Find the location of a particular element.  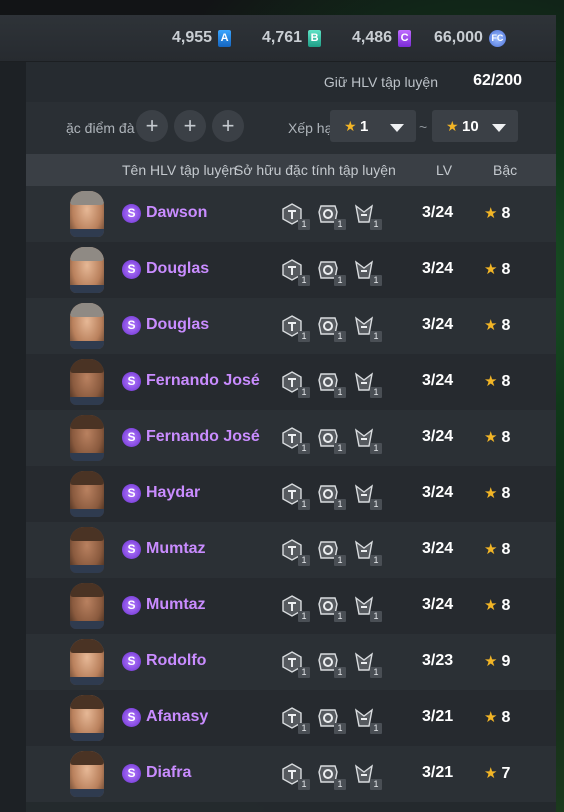

currency-fc-value: 66,000 is located at coordinates (458, 37).